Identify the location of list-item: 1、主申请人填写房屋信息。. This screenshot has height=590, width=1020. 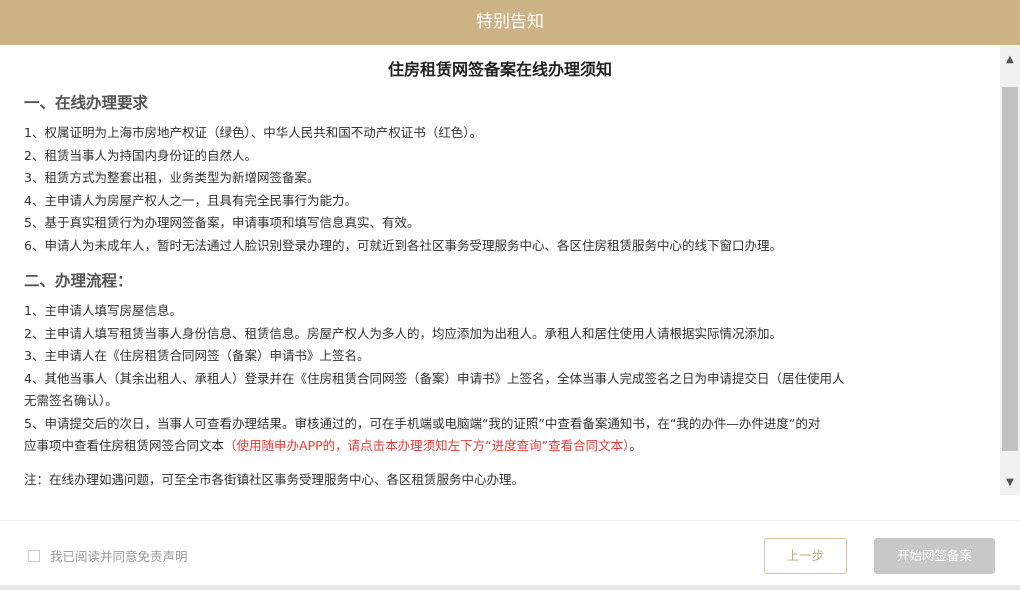
(103, 310).